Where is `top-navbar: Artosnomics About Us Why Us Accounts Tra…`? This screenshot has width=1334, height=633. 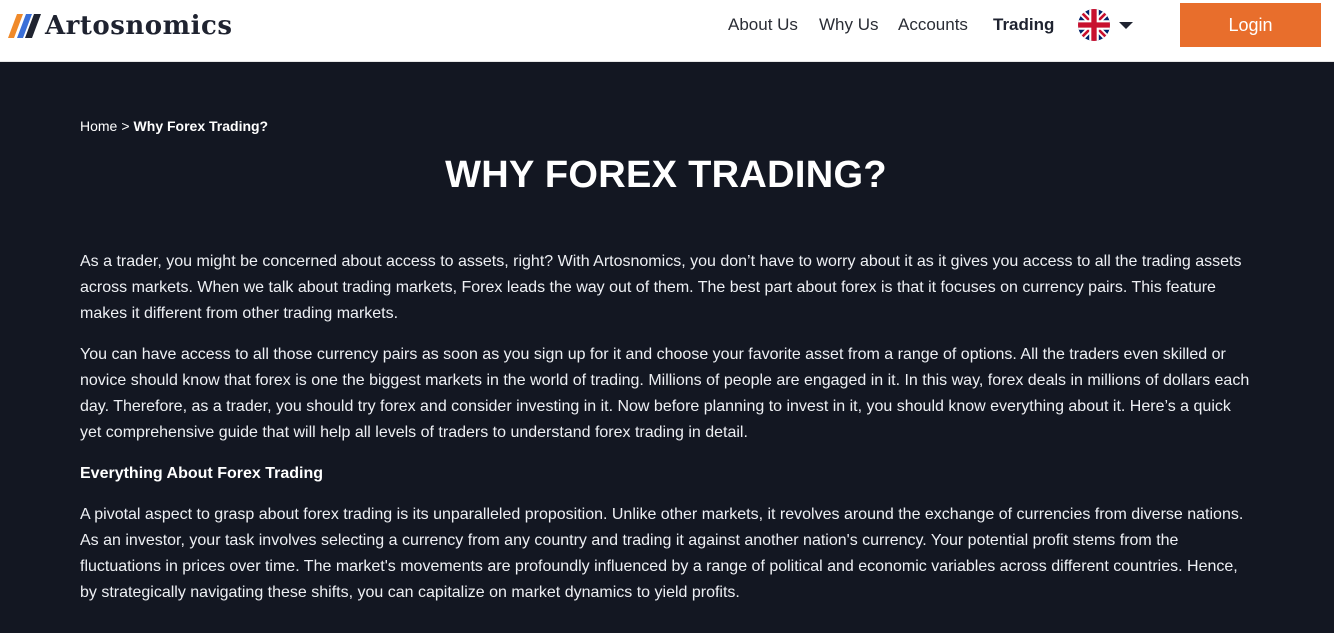
top-navbar: Artosnomics About Us Why Us Accounts Tra… is located at coordinates (667, 31).